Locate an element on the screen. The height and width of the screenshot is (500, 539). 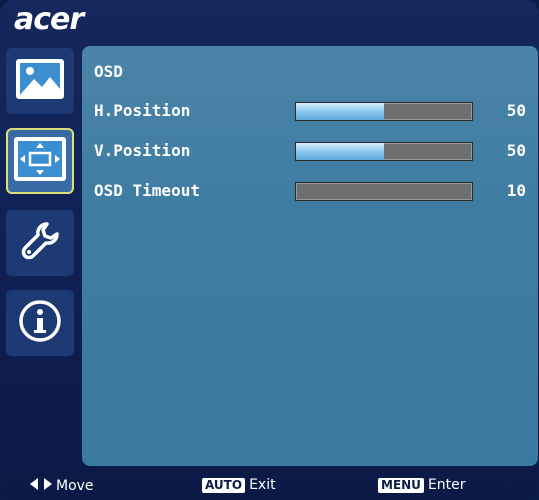
v-position-slider is located at coordinates (384, 151).